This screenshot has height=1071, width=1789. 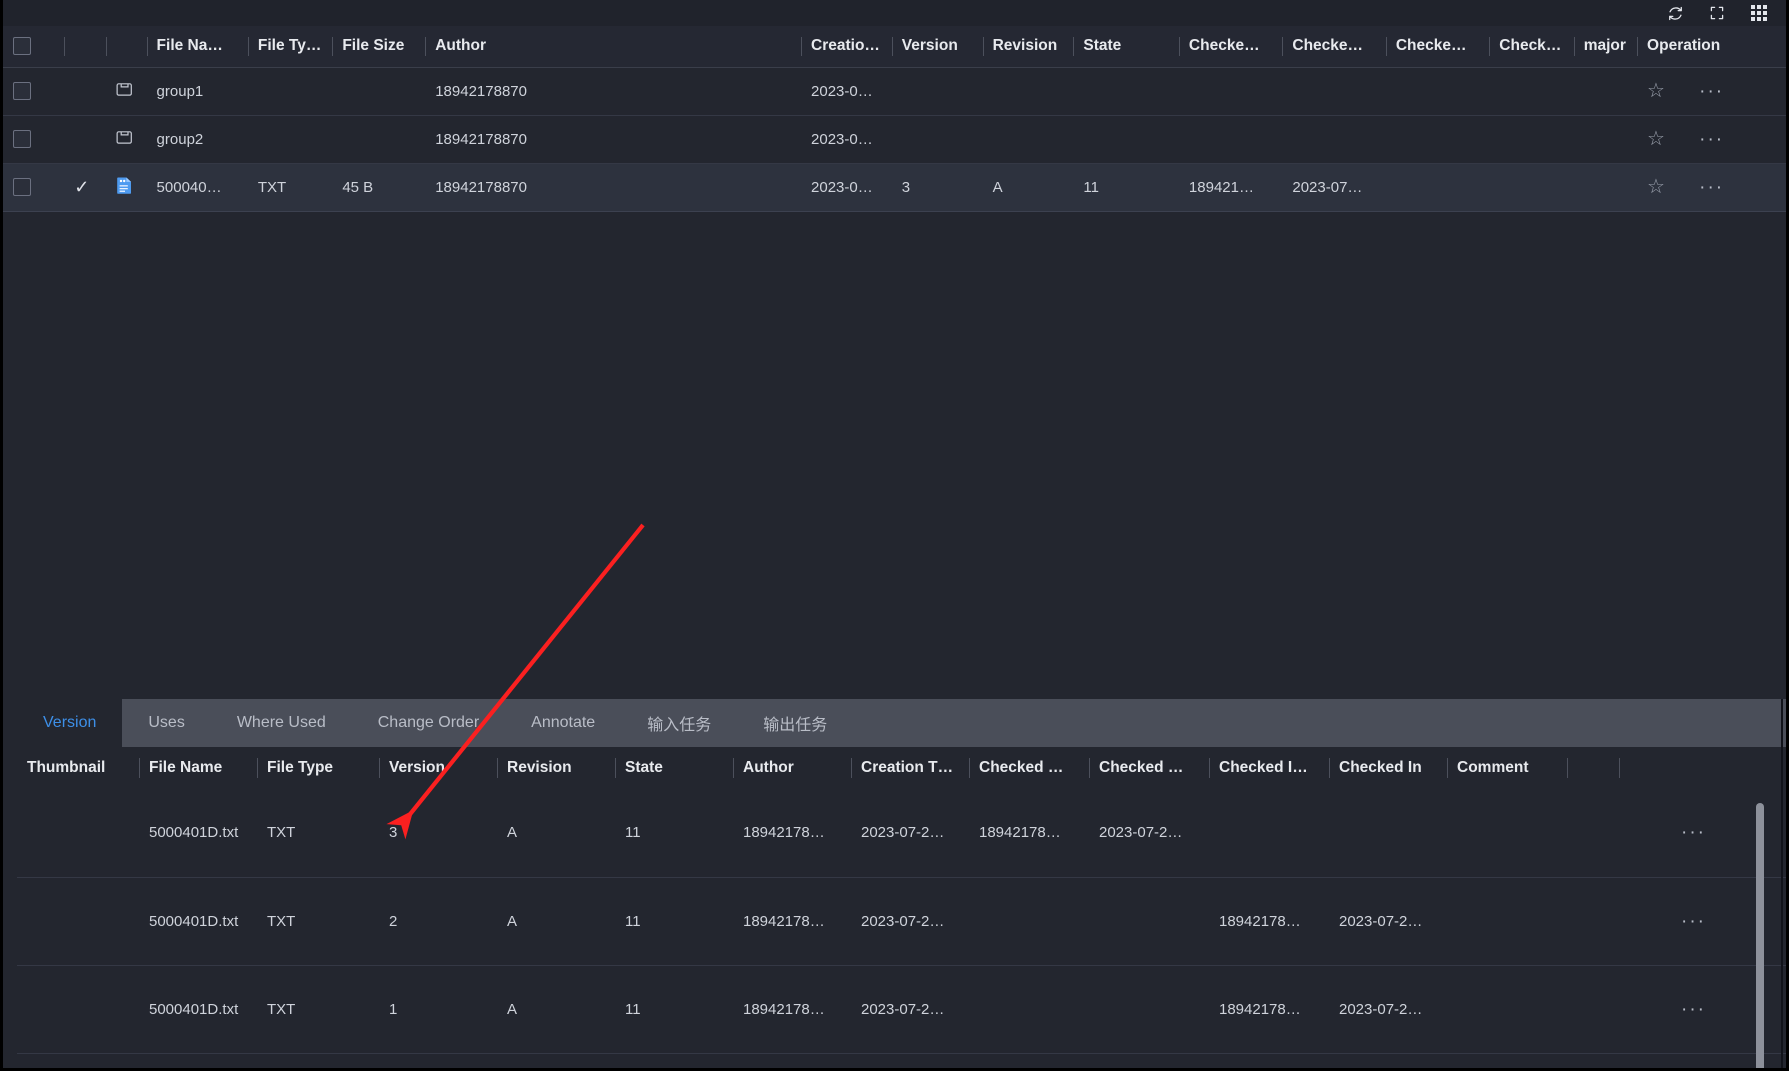 What do you see at coordinates (318, 768) in the screenshot?
I see `col-v-file-type: File Type` at bounding box center [318, 768].